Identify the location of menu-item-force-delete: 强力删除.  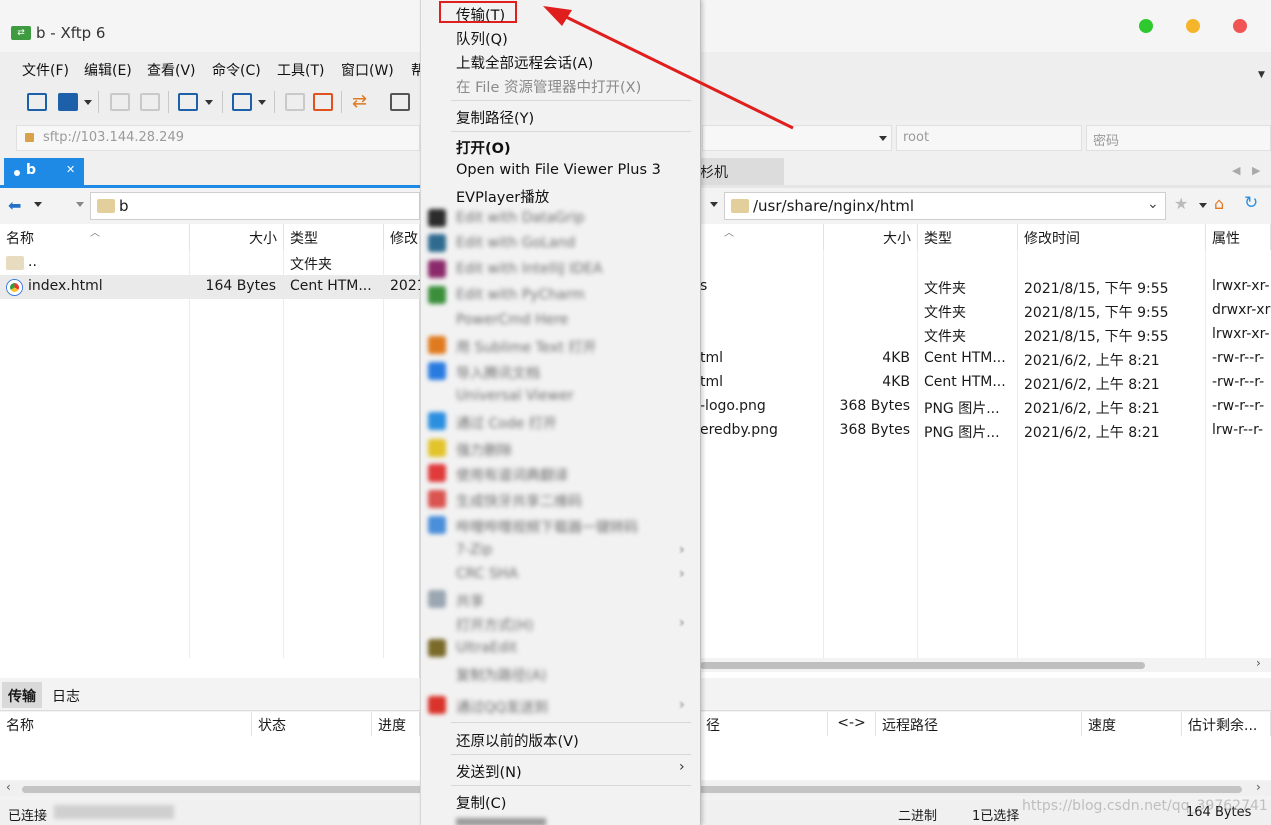
(484, 450).